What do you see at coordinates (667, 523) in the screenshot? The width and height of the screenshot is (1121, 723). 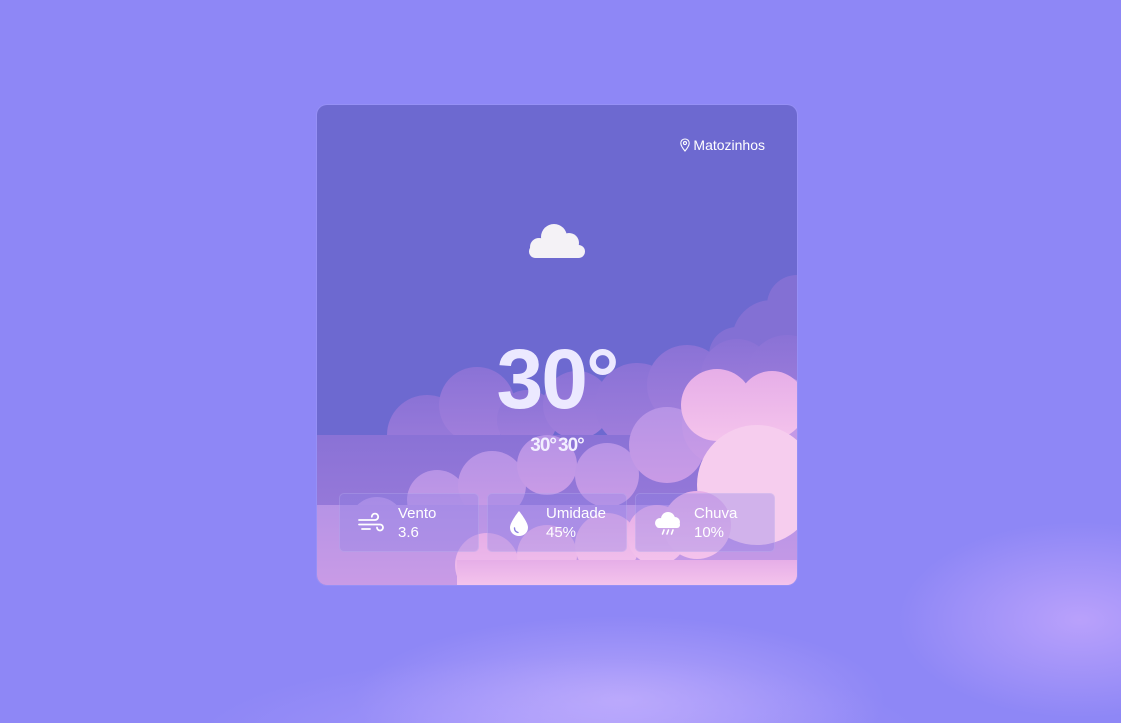 I see `rain-cloud-icon` at bounding box center [667, 523].